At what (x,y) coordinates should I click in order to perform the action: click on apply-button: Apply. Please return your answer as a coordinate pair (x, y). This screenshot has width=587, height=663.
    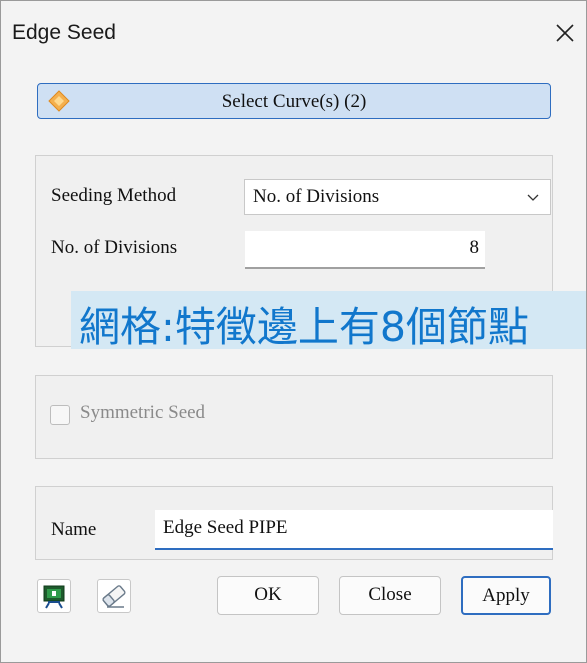
    Looking at the image, I should click on (506, 595).